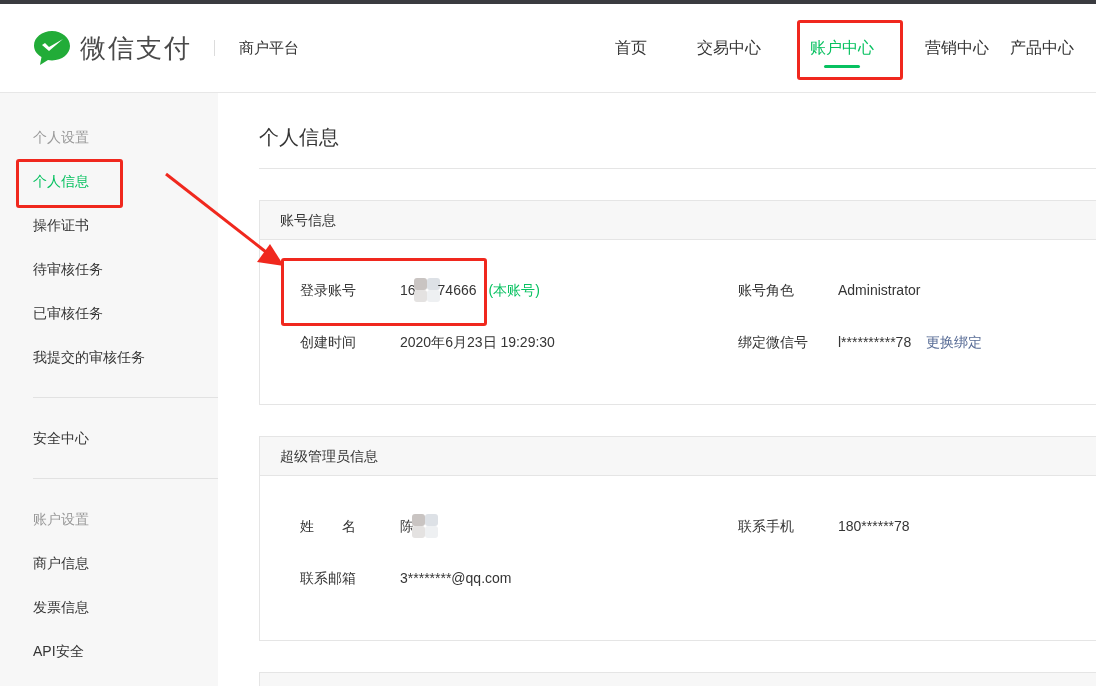 The height and width of the screenshot is (686, 1096). I want to click on sidebar-item: 我提交的审核任务, so click(89, 357).